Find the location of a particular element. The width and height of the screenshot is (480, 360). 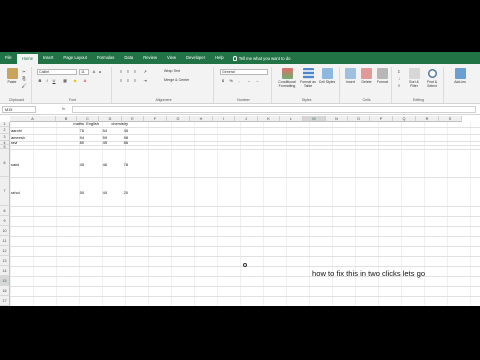

row-header-8: 8 is located at coordinates (5, 211).